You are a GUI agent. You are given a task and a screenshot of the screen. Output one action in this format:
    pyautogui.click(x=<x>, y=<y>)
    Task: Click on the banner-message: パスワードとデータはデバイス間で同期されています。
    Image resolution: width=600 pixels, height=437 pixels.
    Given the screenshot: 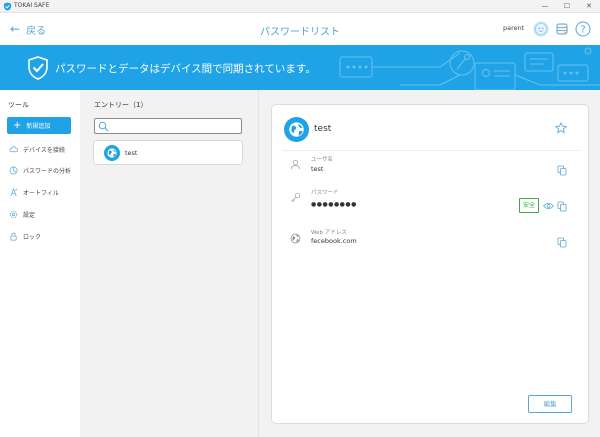 What is the action you would take?
    pyautogui.click(x=185, y=69)
    